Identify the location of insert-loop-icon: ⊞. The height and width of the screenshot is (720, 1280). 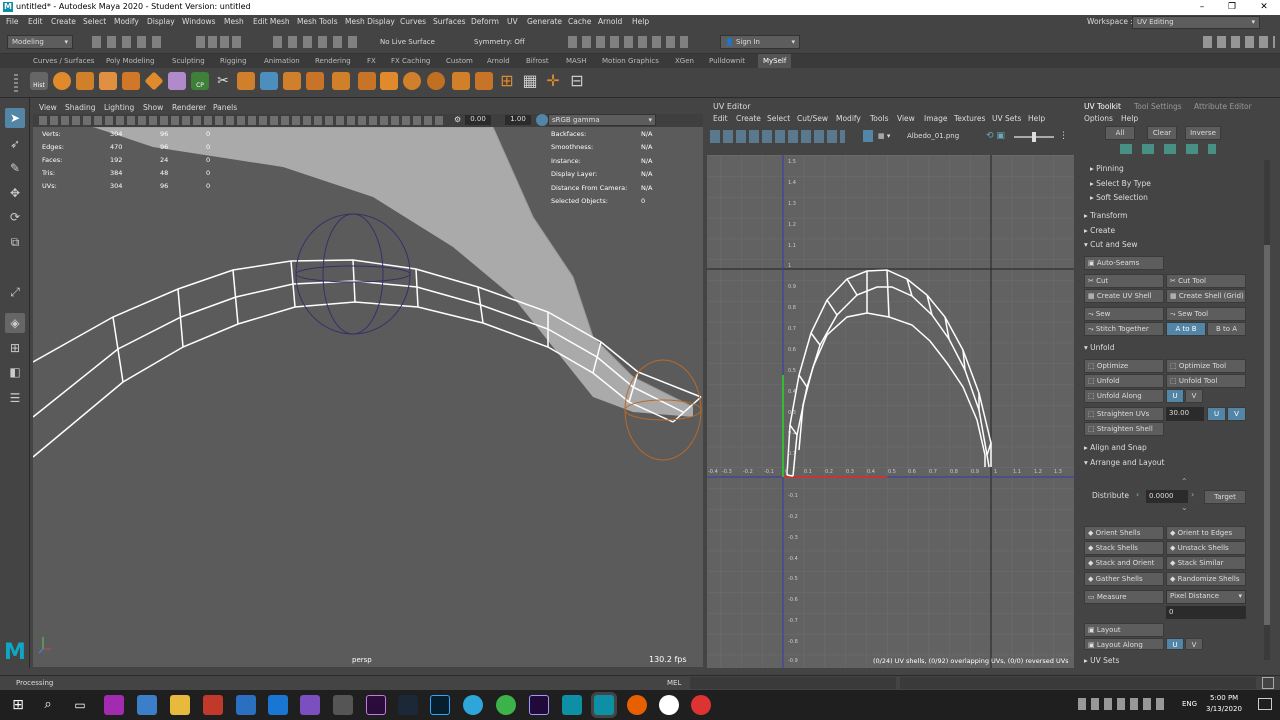
(507, 81).